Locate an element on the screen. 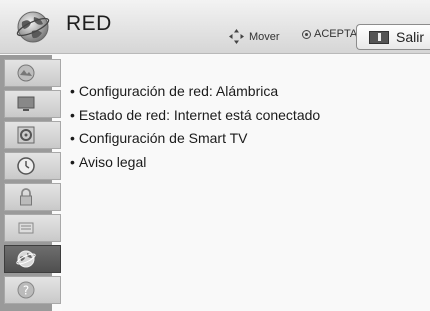 This screenshot has height=311, width=430. sidebar-item-audio is located at coordinates (32, 135).